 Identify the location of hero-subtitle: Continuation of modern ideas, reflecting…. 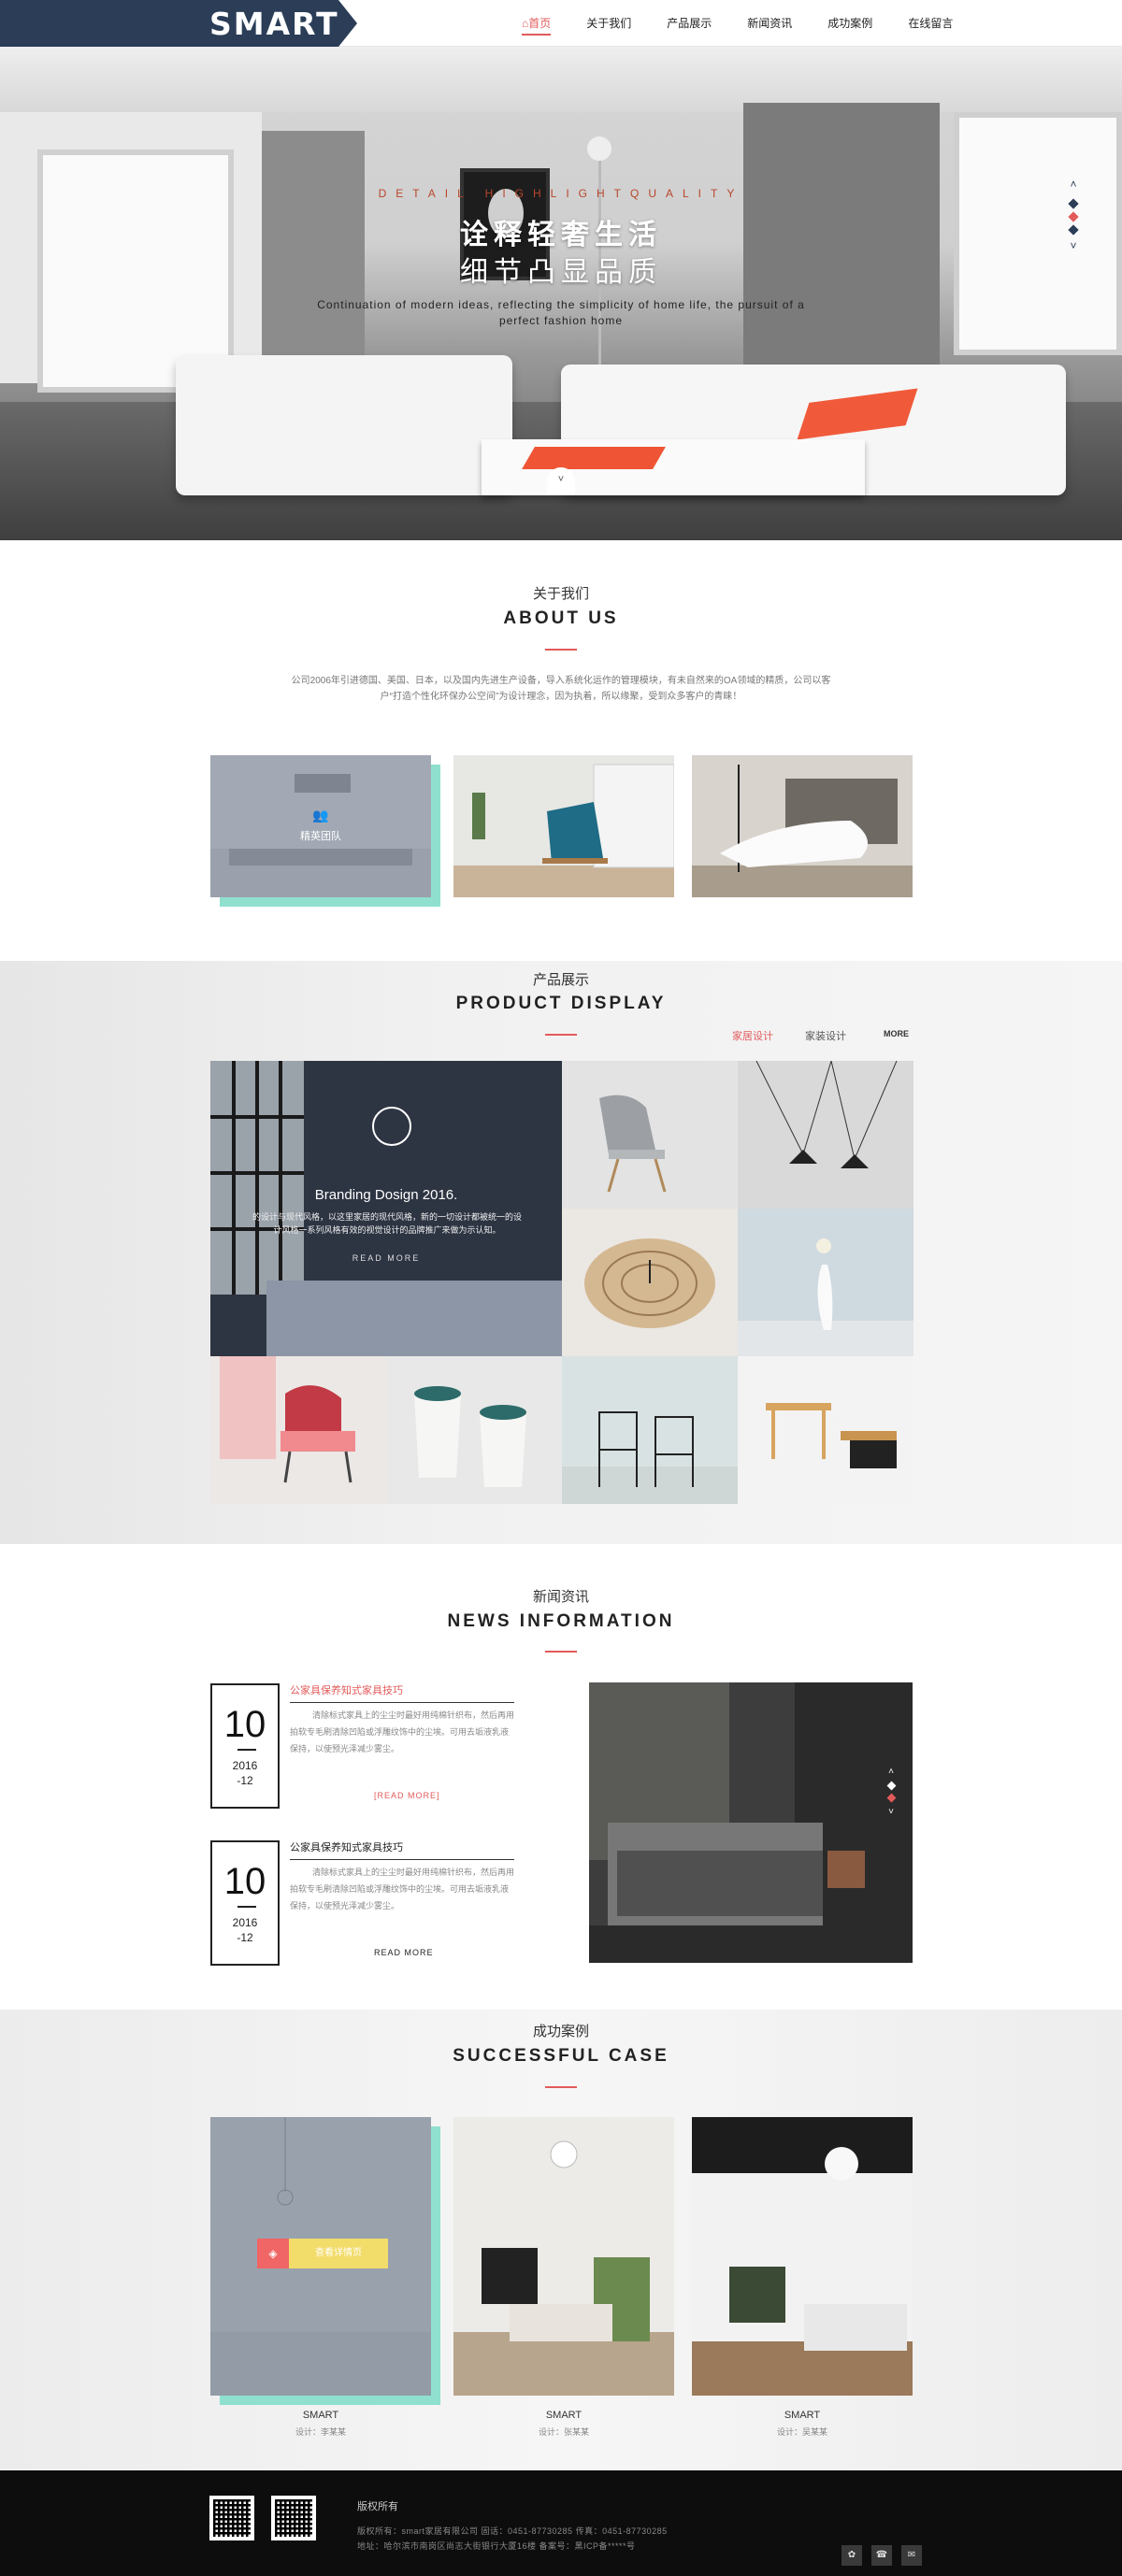
(561, 312).